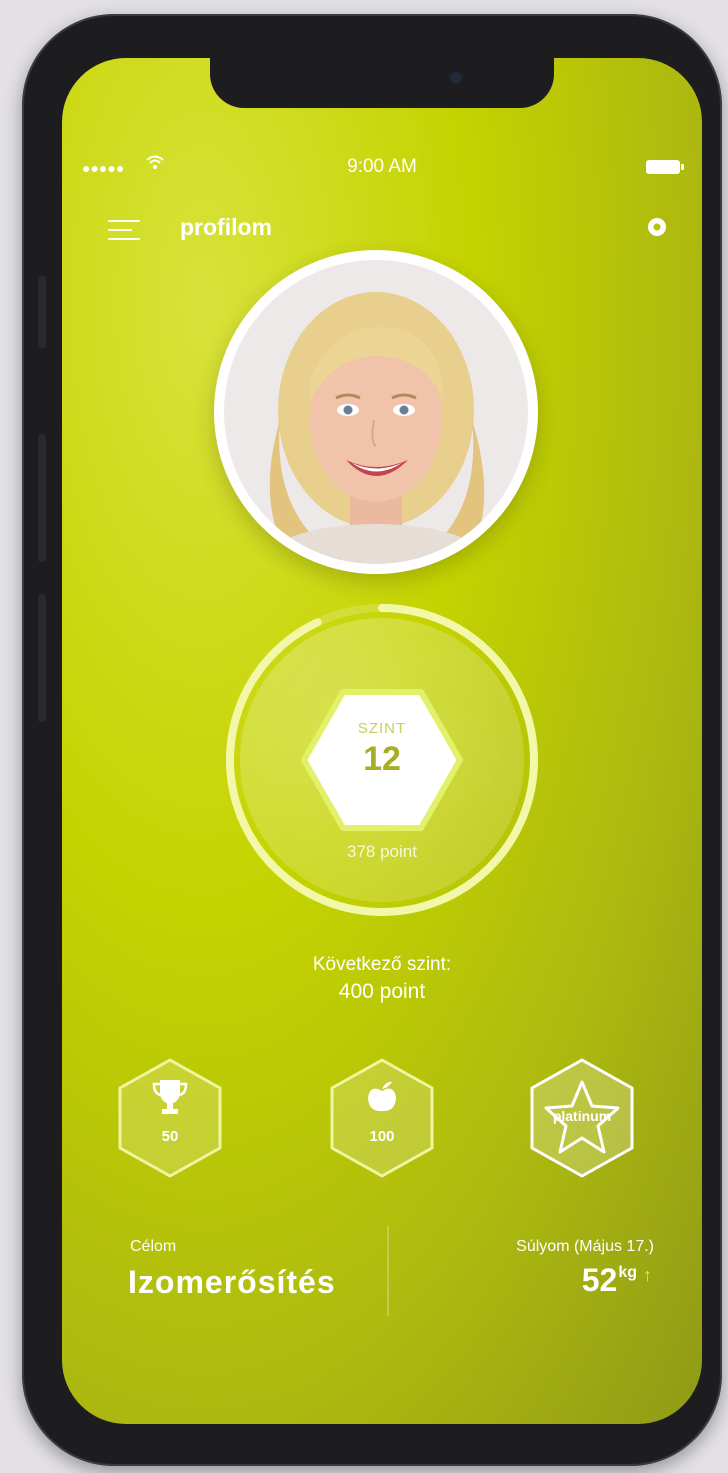 The image size is (728, 1473). Describe the element at coordinates (382, 83) in the screenshot. I see `notch` at that location.